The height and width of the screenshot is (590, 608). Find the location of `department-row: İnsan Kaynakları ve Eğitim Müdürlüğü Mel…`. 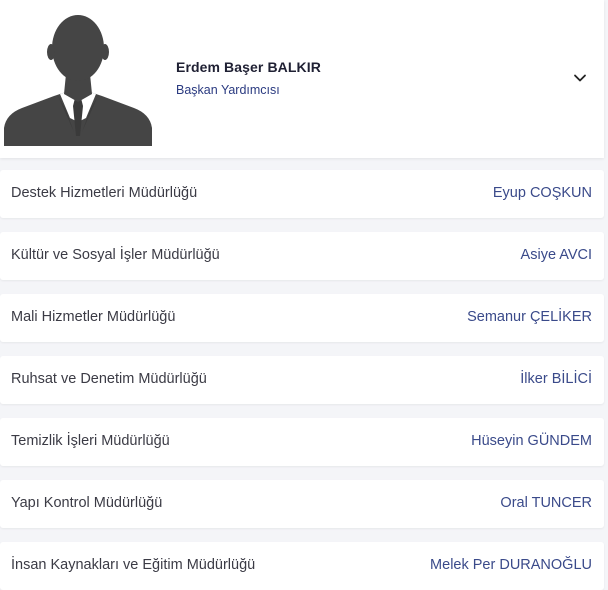

department-row: İnsan Kaynakları ve Eğitim Müdürlüğü Mel… is located at coordinates (302, 566).